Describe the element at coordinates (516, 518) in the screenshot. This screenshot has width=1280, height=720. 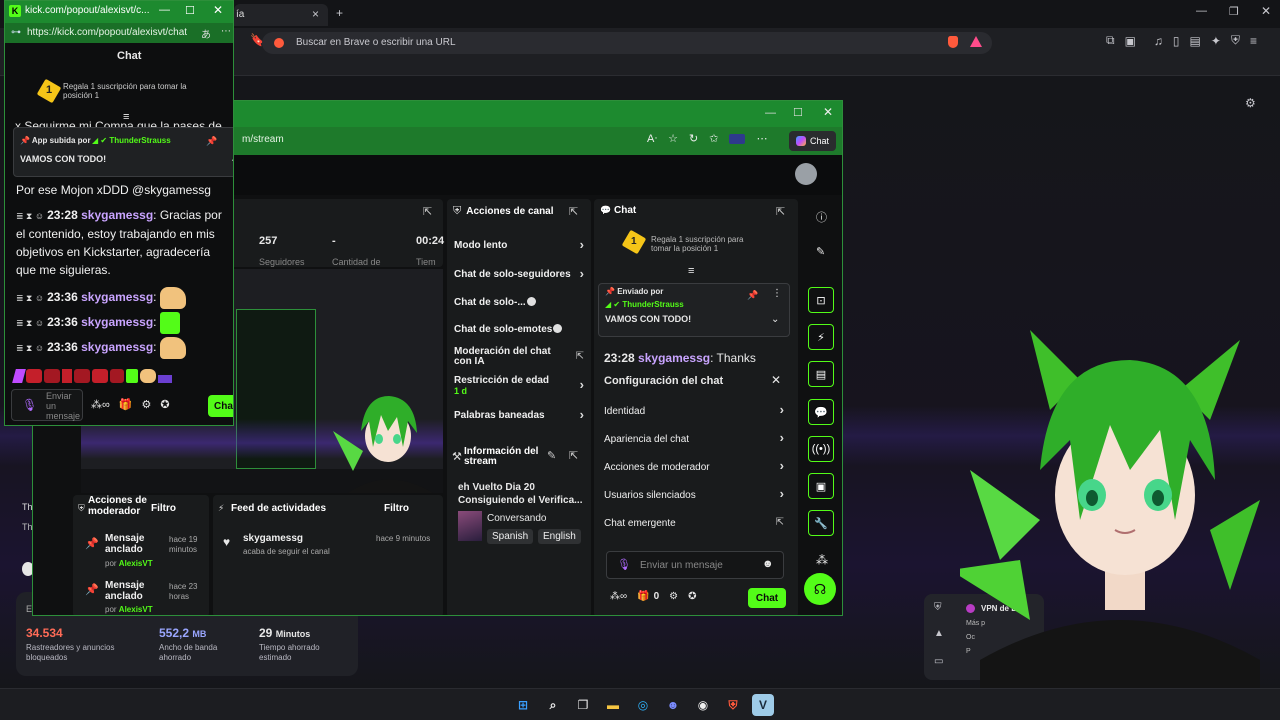
I see `category-name: Conversando` at that location.